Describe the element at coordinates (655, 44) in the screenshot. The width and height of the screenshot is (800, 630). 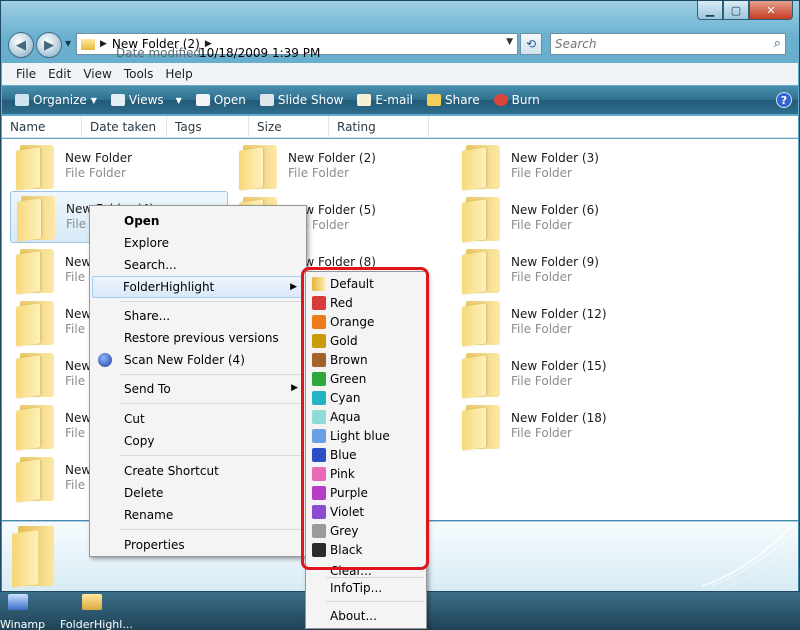
I see `search-input` at that location.